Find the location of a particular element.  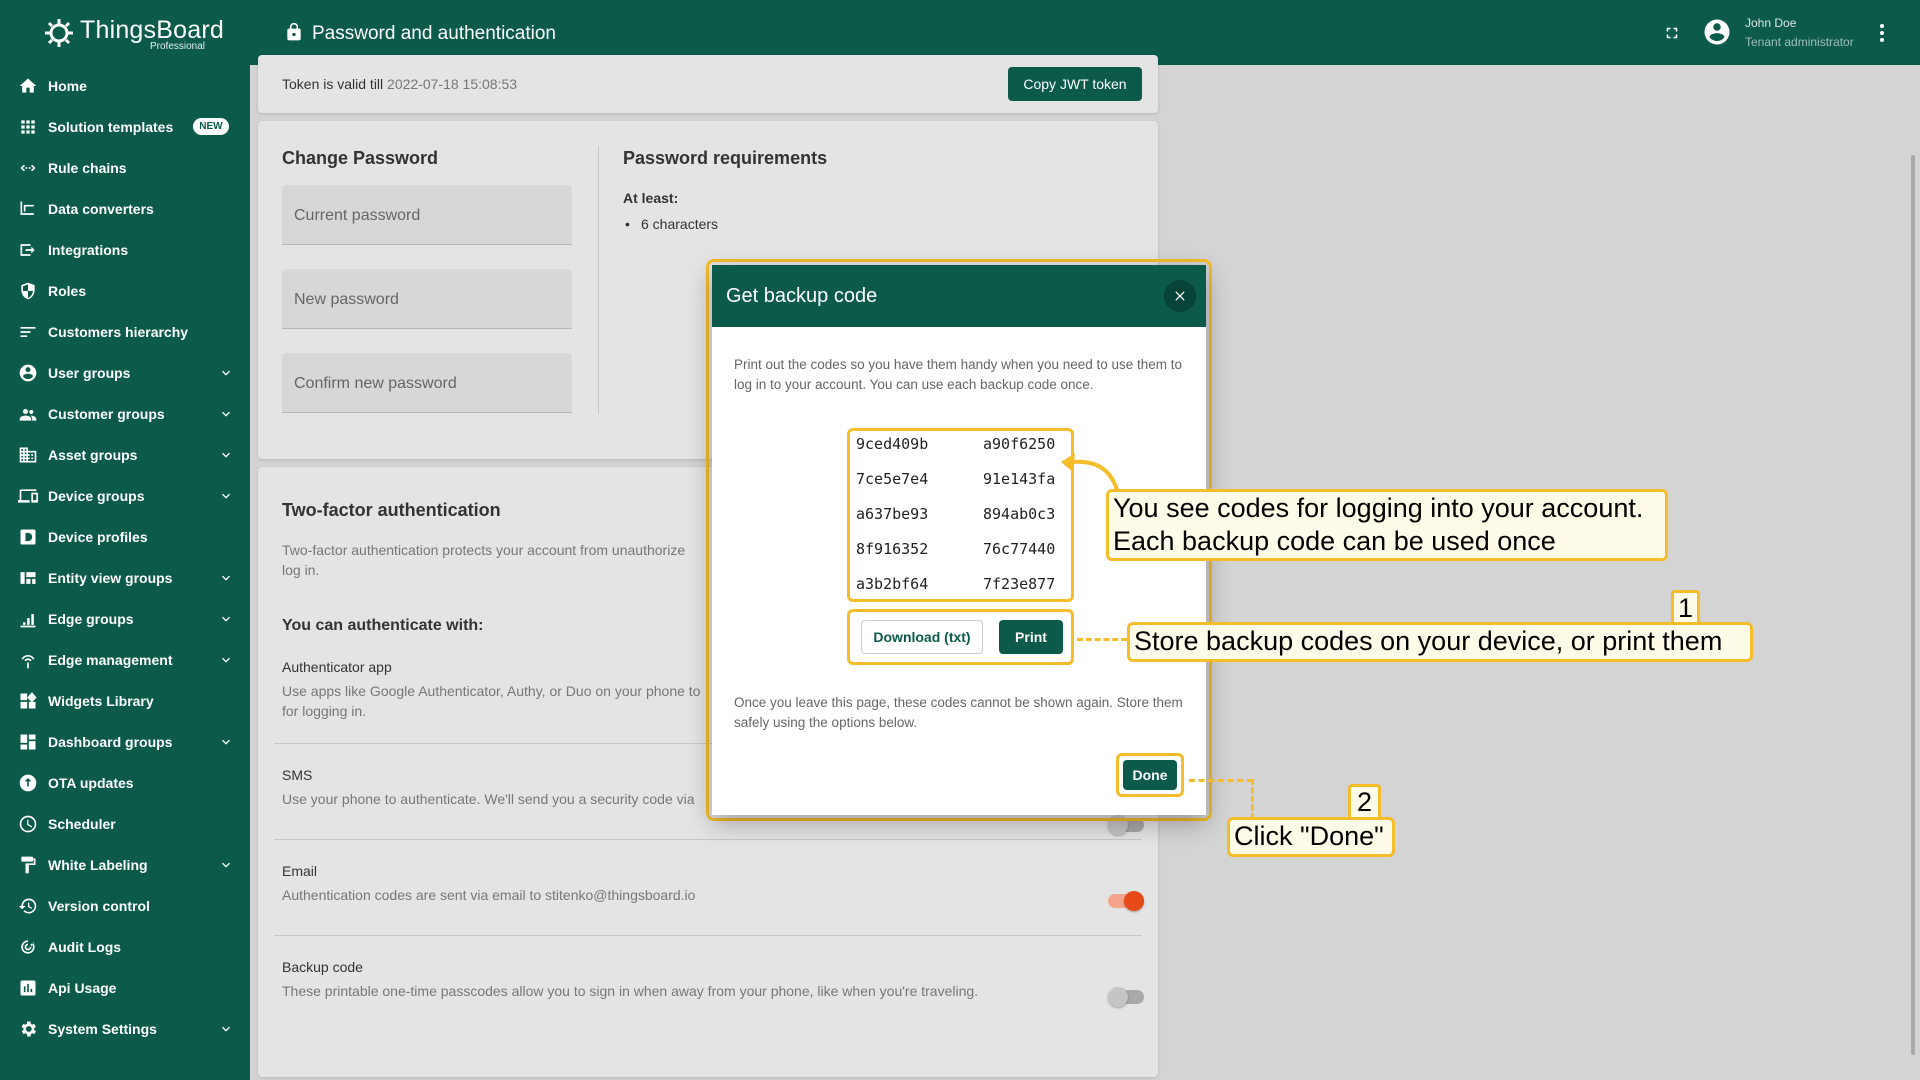

sidebar-item-api-usage: Api Usage is located at coordinates (125, 987).